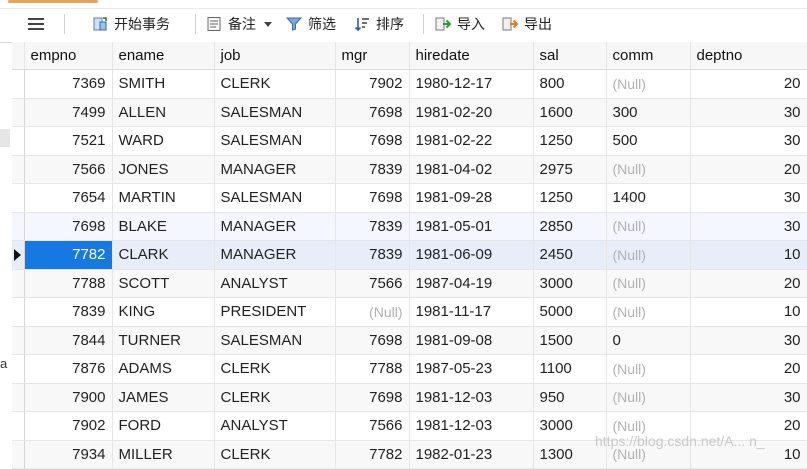 This screenshot has height=469, width=807. What do you see at coordinates (275, 312) in the screenshot?
I see `table-cell-job: PRESIDENT` at bounding box center [275, 312].